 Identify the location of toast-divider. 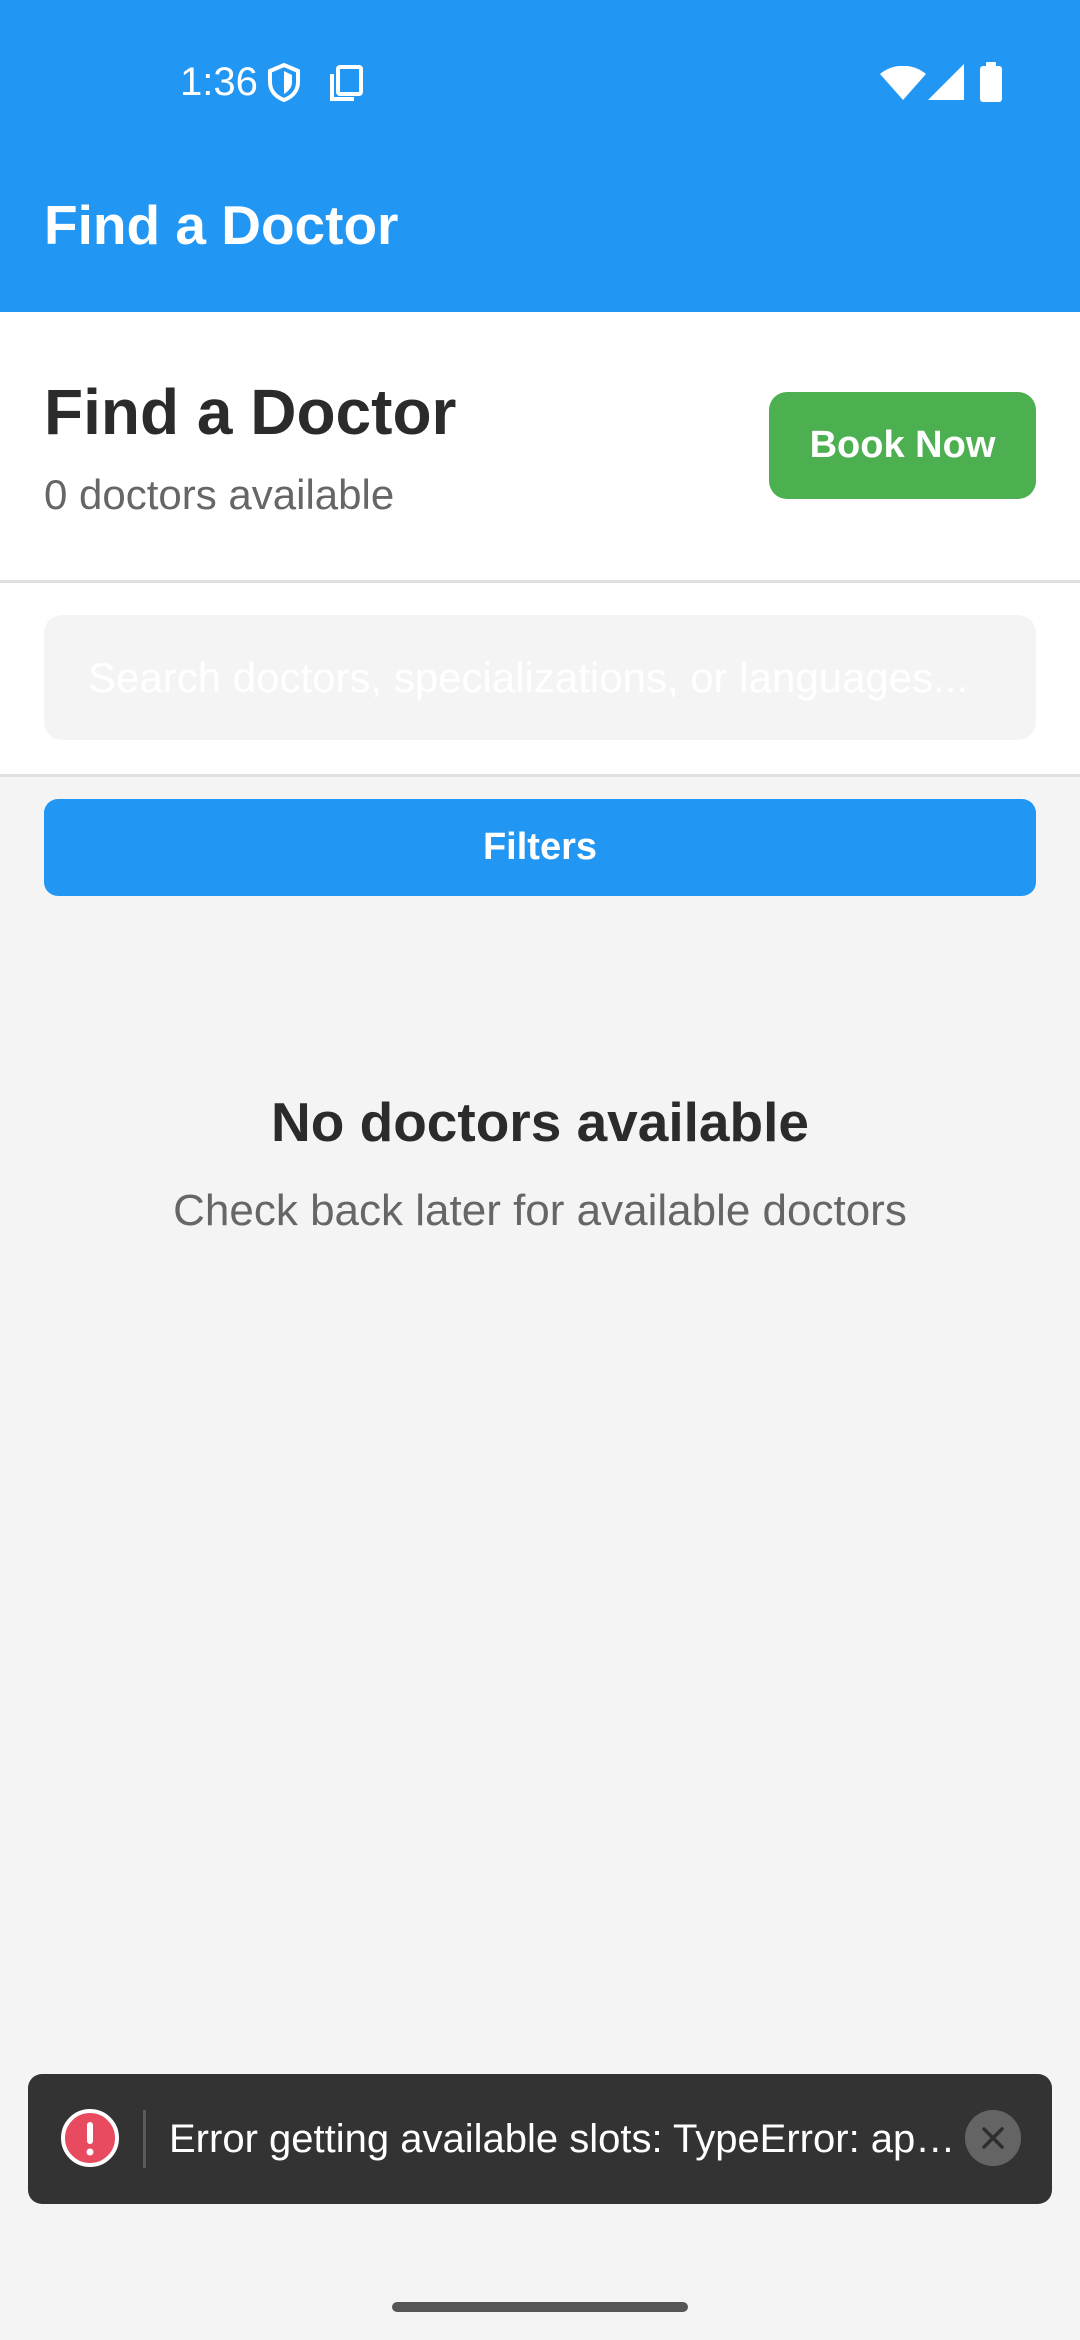
(144, 2139).